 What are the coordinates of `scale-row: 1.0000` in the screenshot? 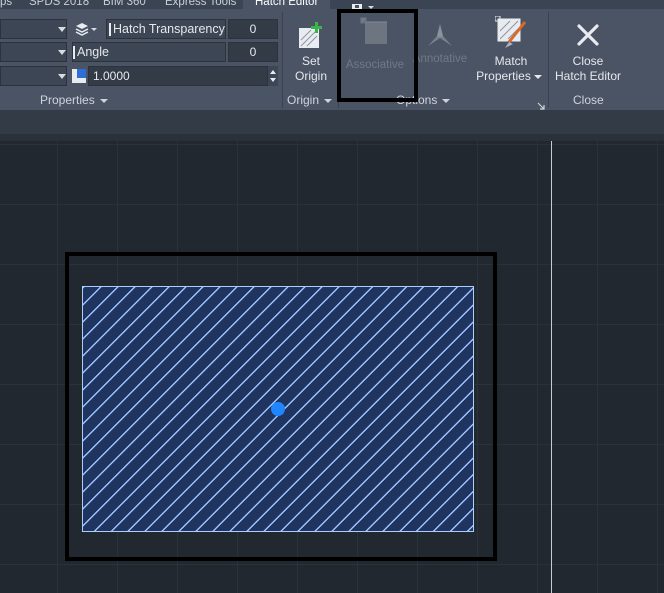 It's located at (175, 76).